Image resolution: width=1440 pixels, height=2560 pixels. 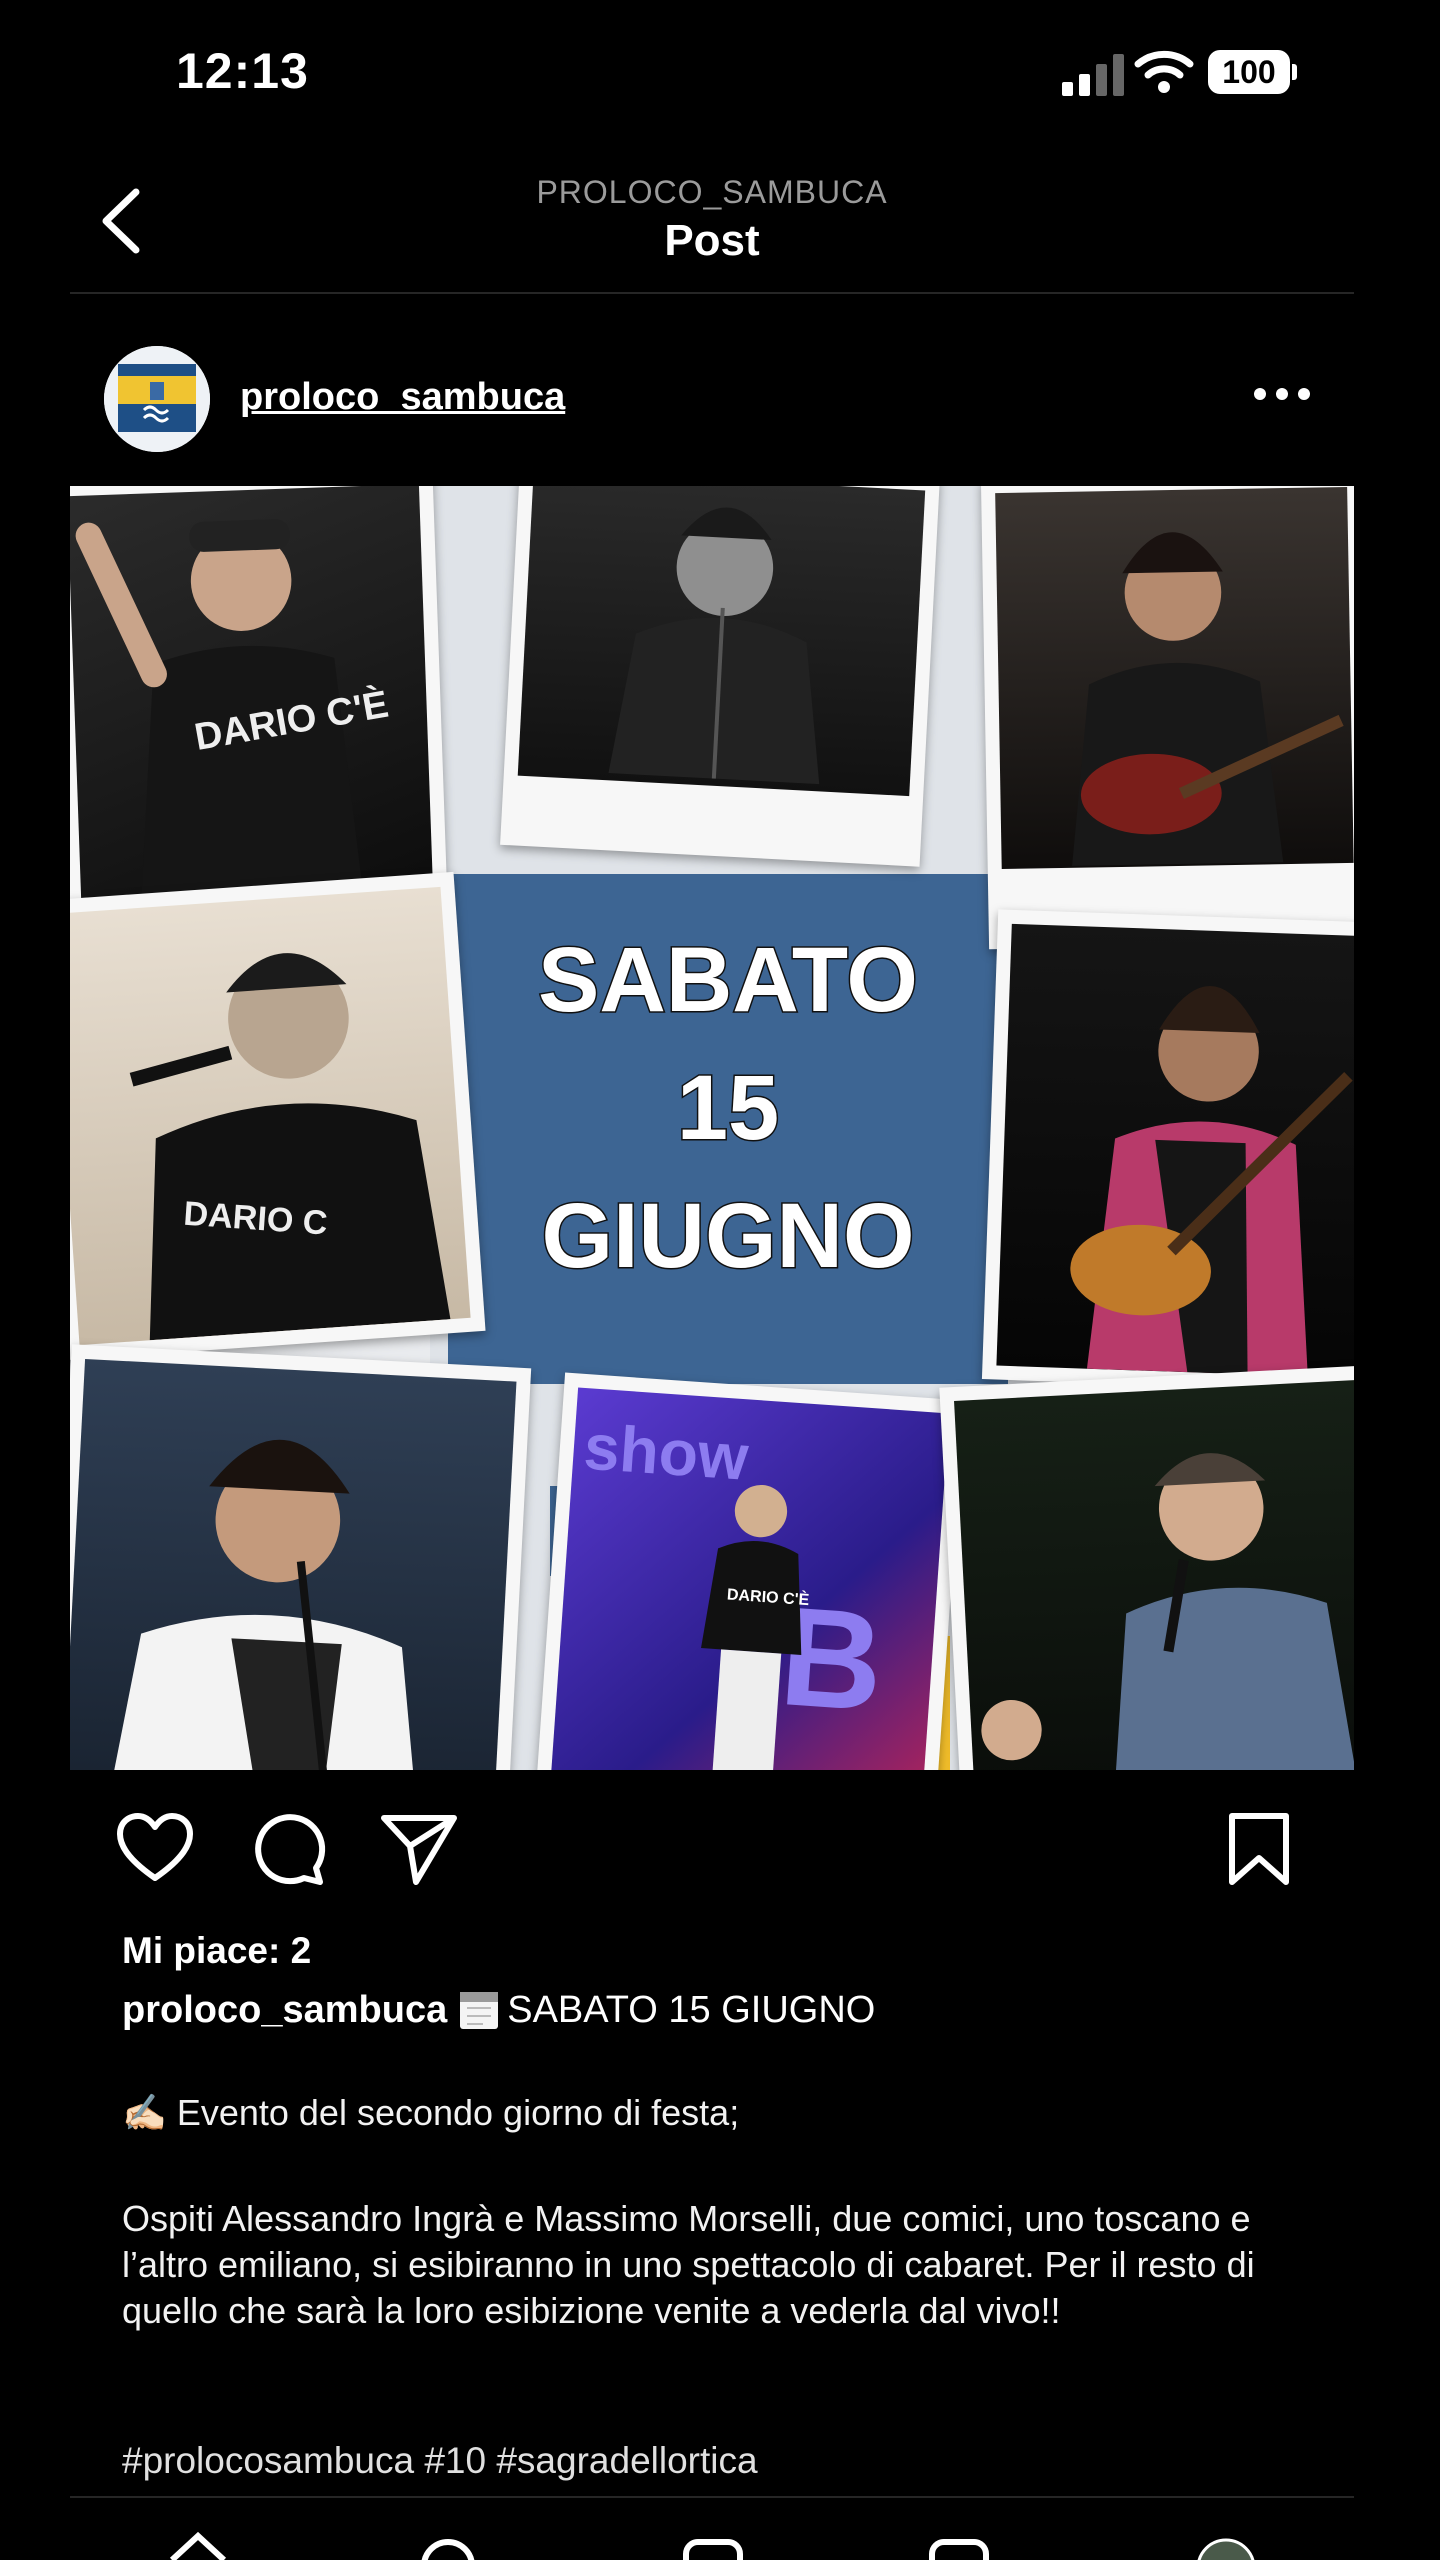 I want to click on caption-username: proloco_sambuca, so click(x=284, y=2010).